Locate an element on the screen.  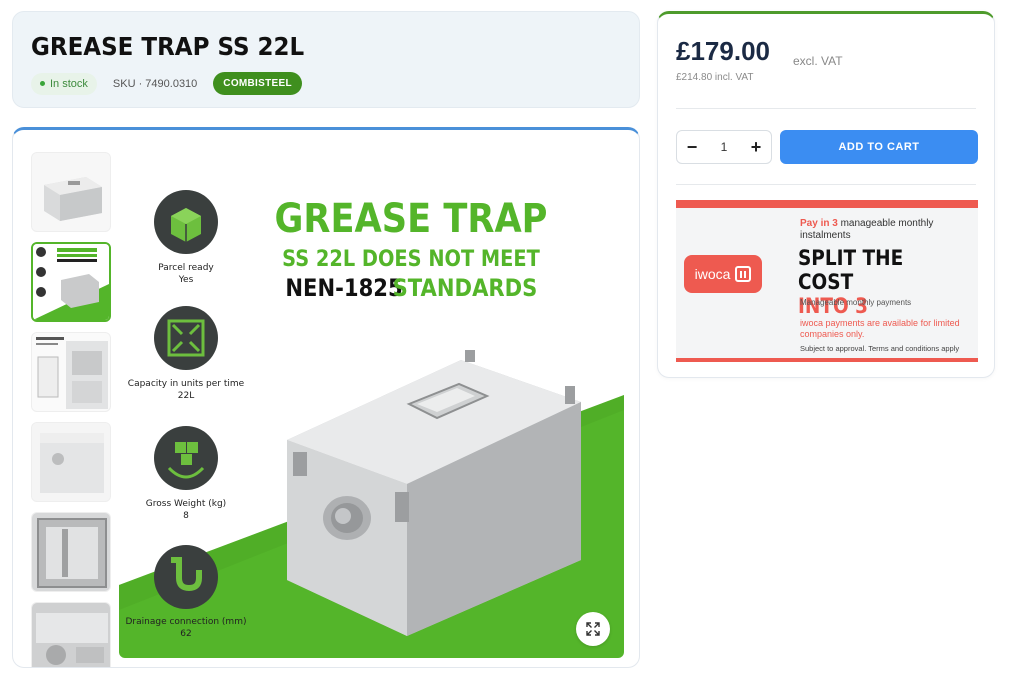
feature-1-value: Yes is located at coordinates (186, 280).